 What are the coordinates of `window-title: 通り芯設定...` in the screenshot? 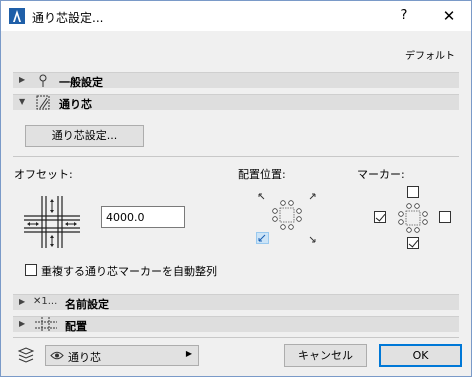 It's located at (68, 18).